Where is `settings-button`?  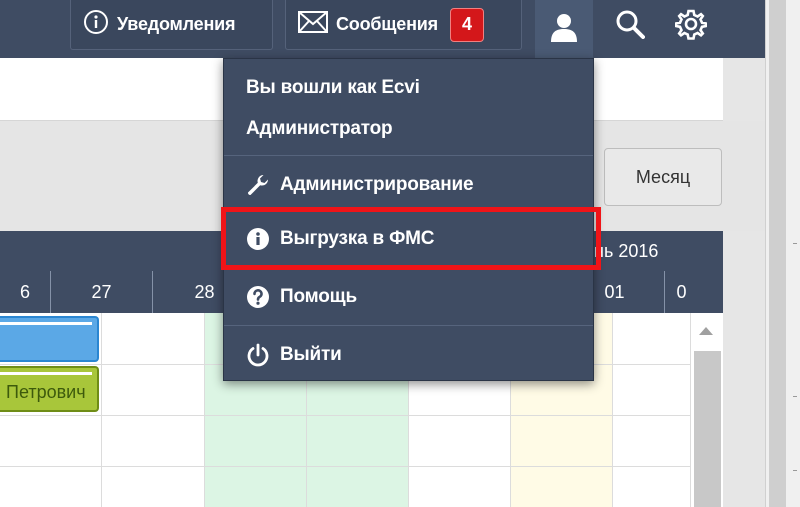
settings-button is located at coordinates (691, 26).